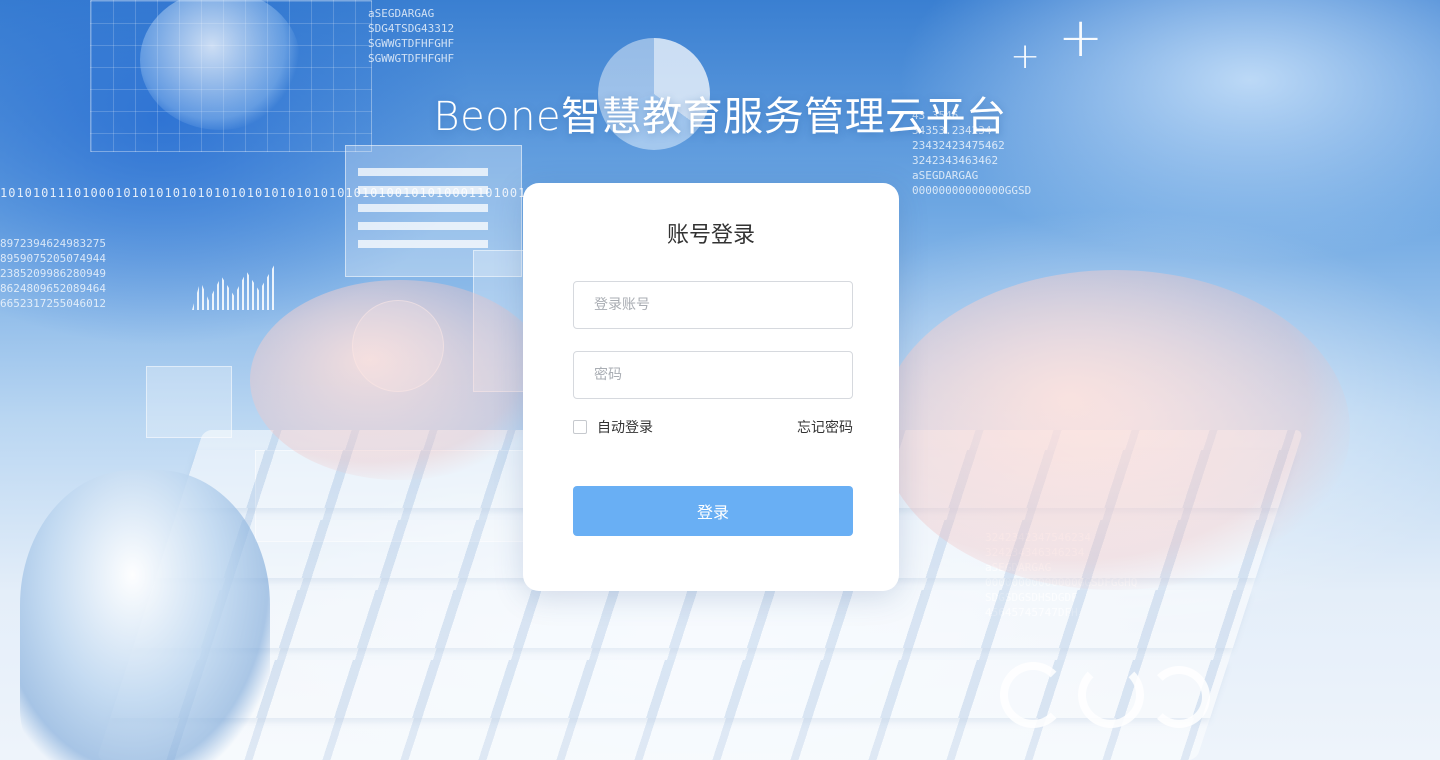 The image size is (1440, 760). I want to click on plus-decoration-large: +, so click(1081, 37).